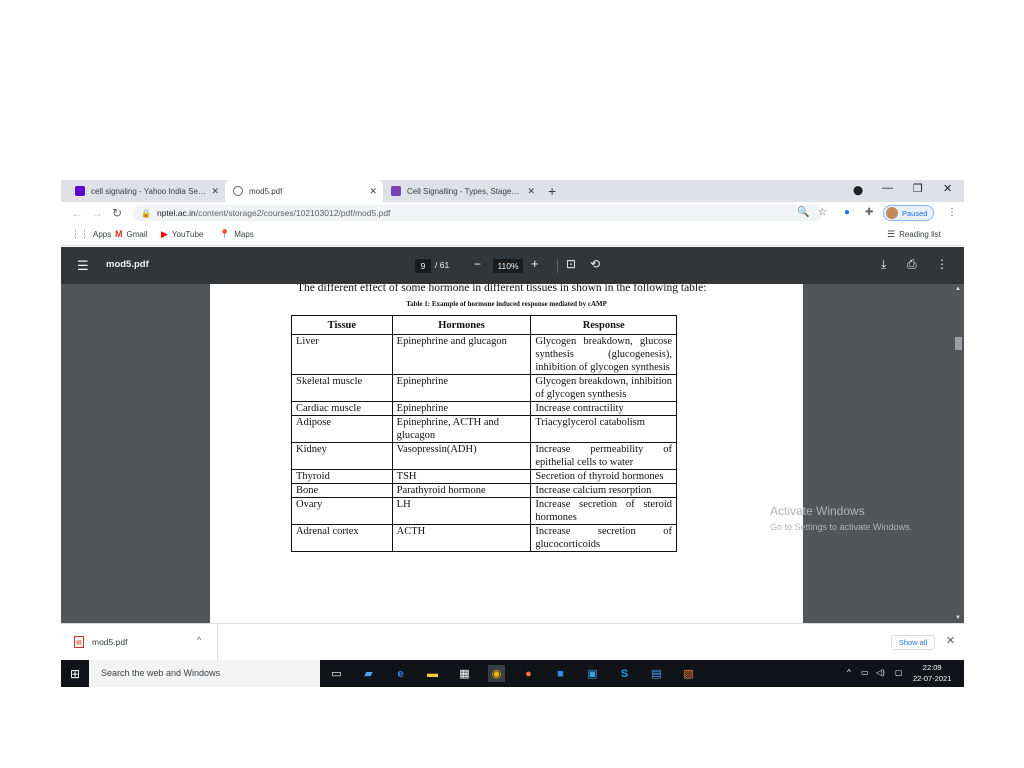 This screenshot has width=1024, height=768. Describe the element at coordinates (342, 538) in the screenshot. I see `tissue-cell: Adrenal cortex` at that location.